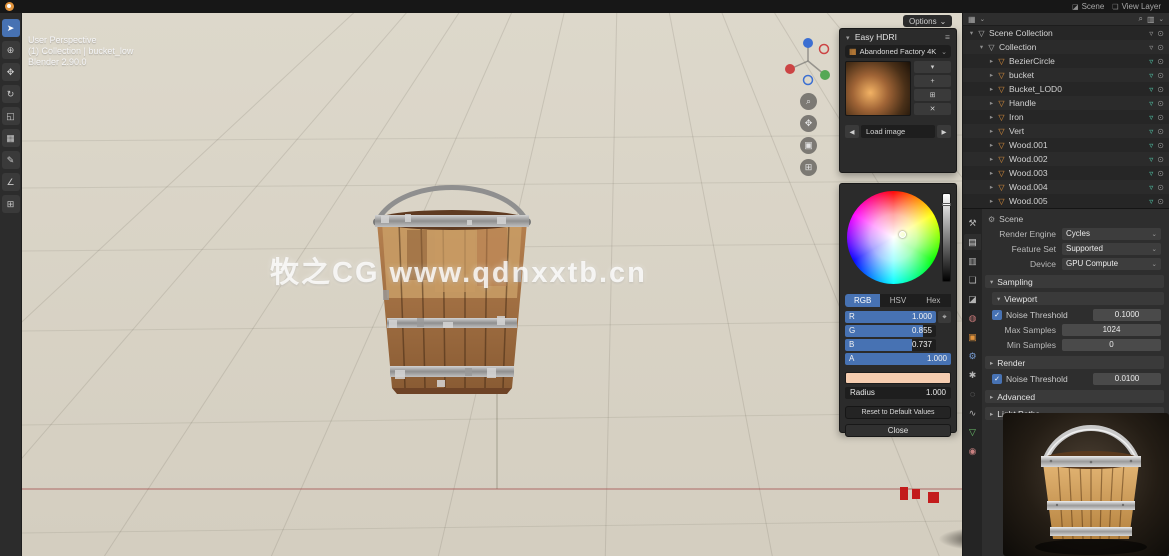 The height and width of the screenshot is (556, 1169). Describe the element at coordinates (1066, 159) in the screenshot. I see `Wood.002: ▸ ▽ Wood.002 ▿ ⊙` at that location.